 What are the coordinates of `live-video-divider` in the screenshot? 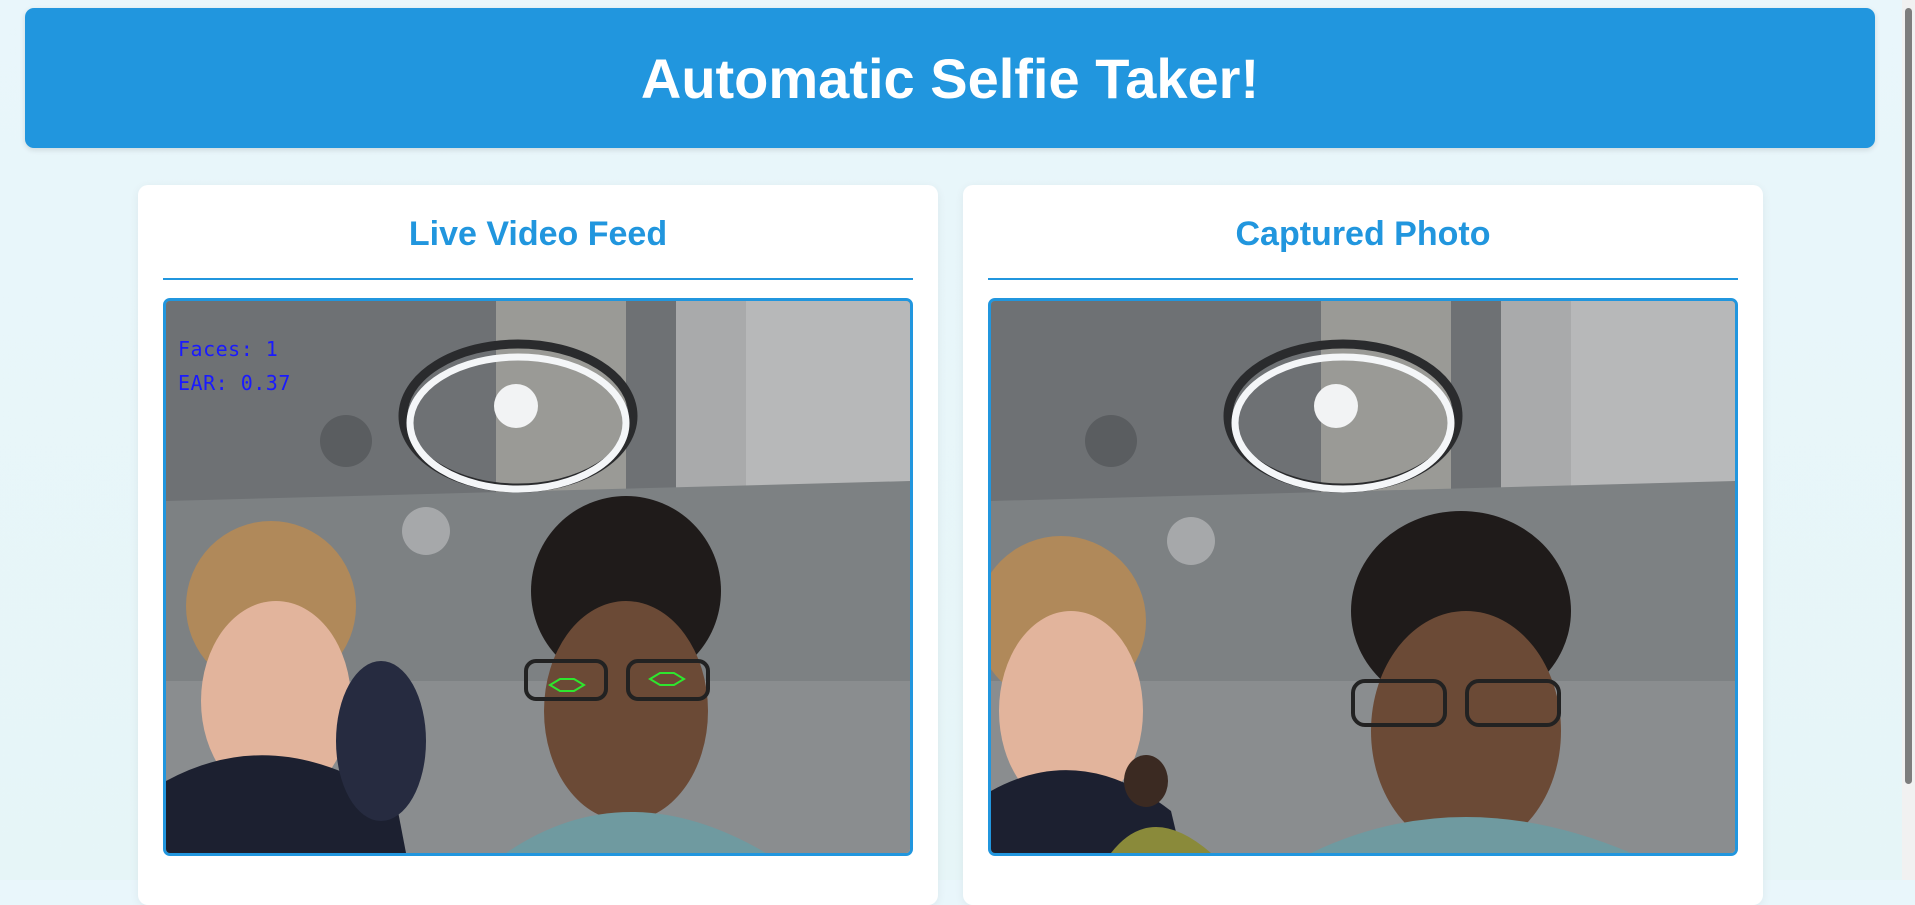 It's located at (538, 279).